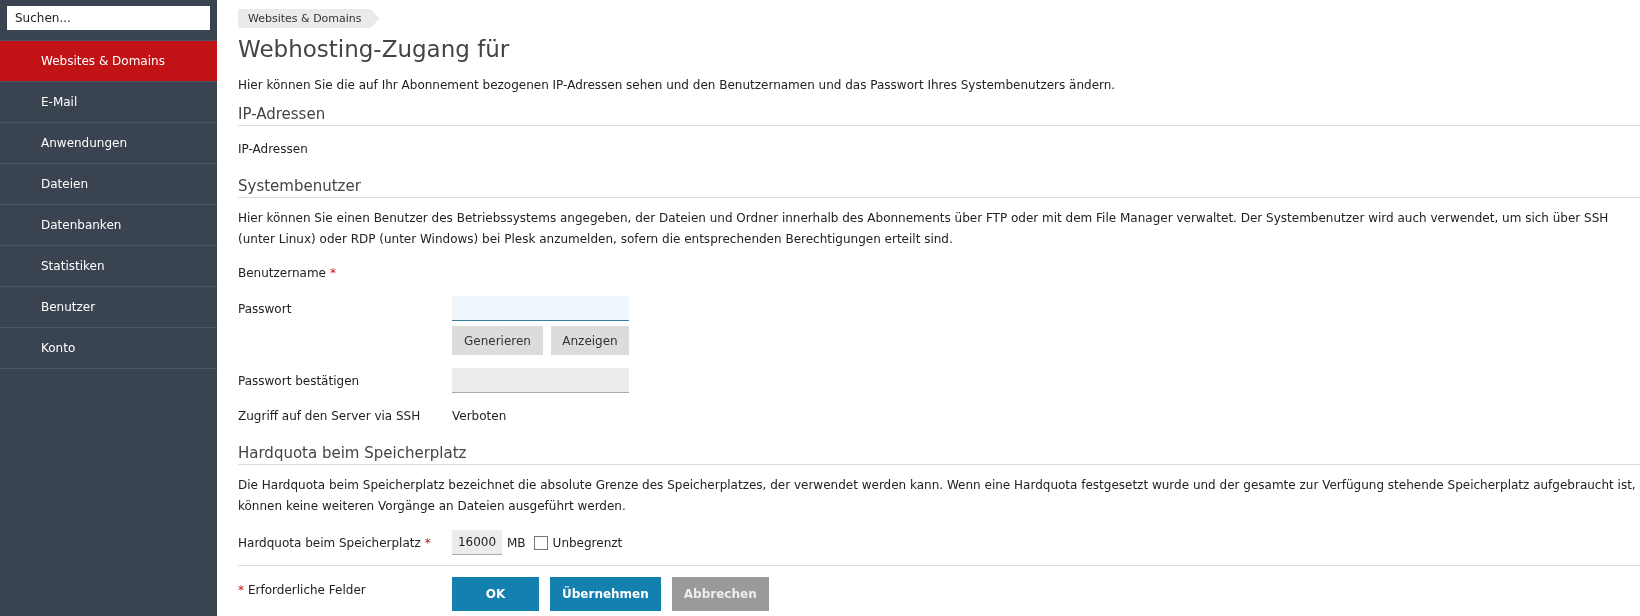  What do you see at coordinates (590, 340) in the screenshot?
I see `secondary-button: Anzeigen` at bounding box center [590, 340].